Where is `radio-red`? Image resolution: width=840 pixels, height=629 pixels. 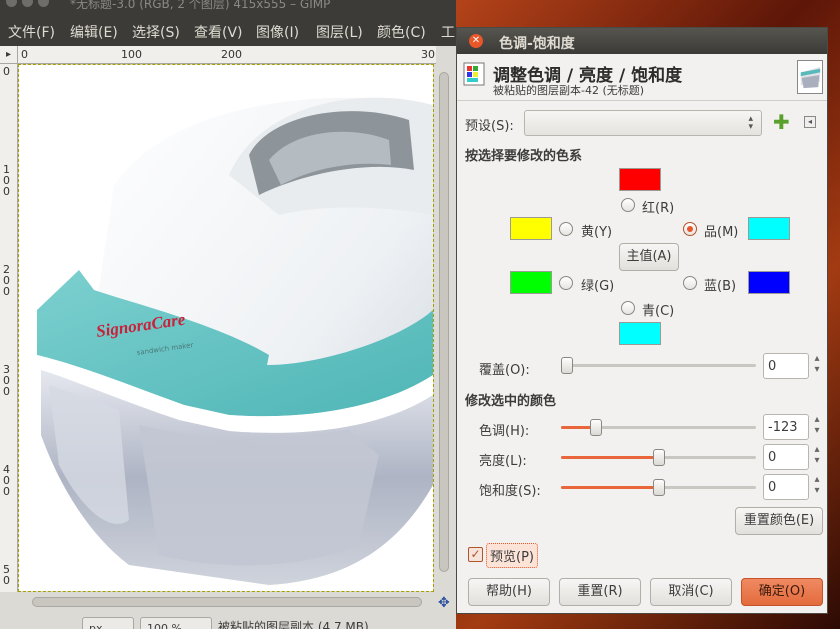
radio-red is located at coordinates (628, 205).